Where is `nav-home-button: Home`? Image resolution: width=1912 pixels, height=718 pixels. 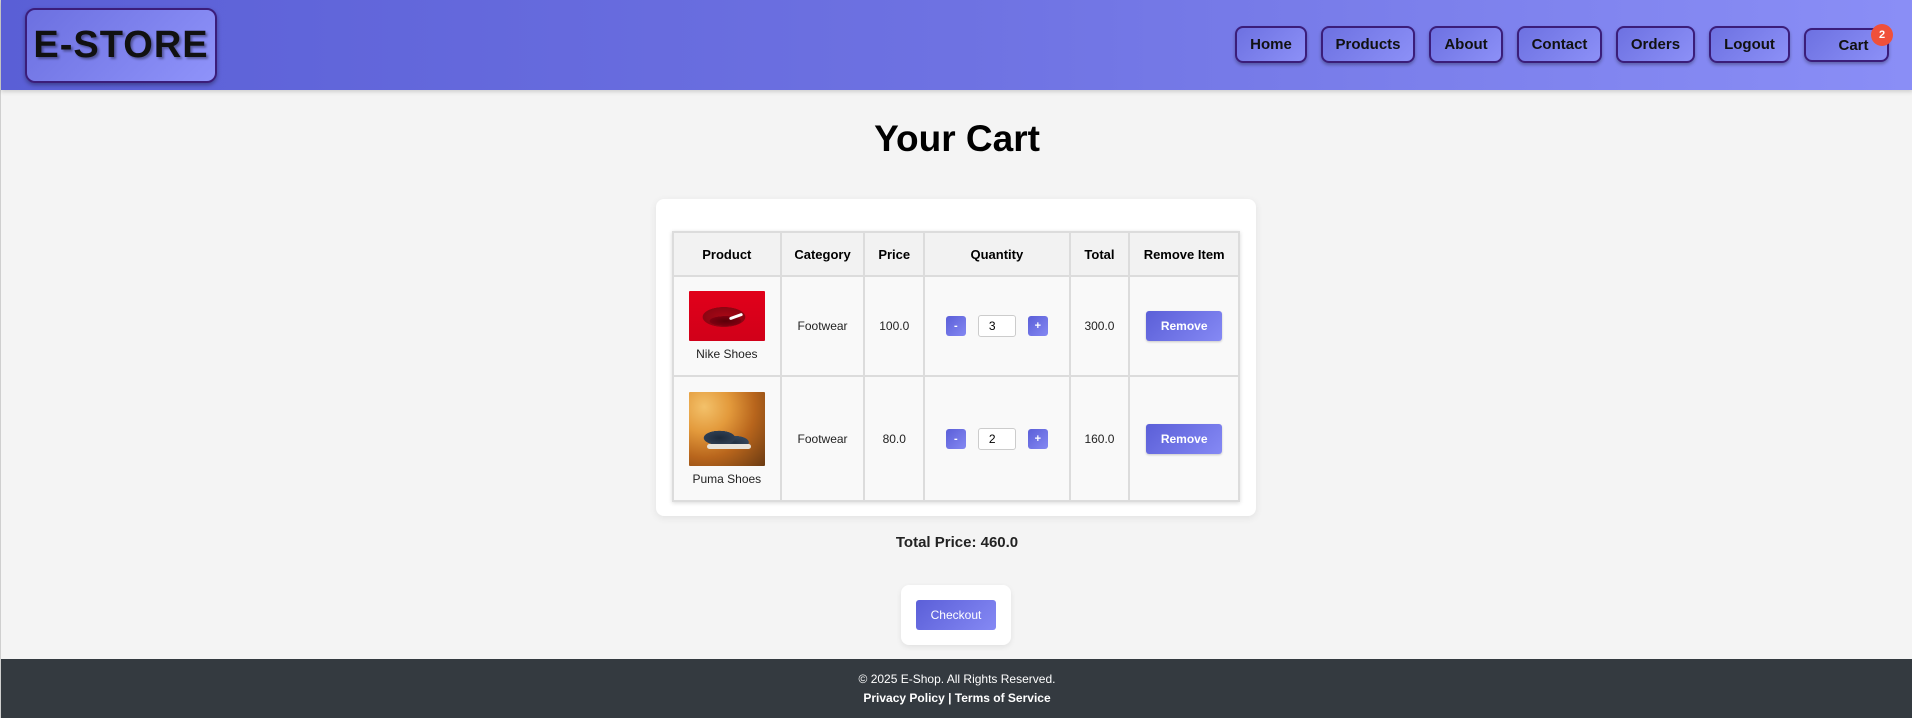
nav-home-button: Home is located at coordinates (1271, 44).